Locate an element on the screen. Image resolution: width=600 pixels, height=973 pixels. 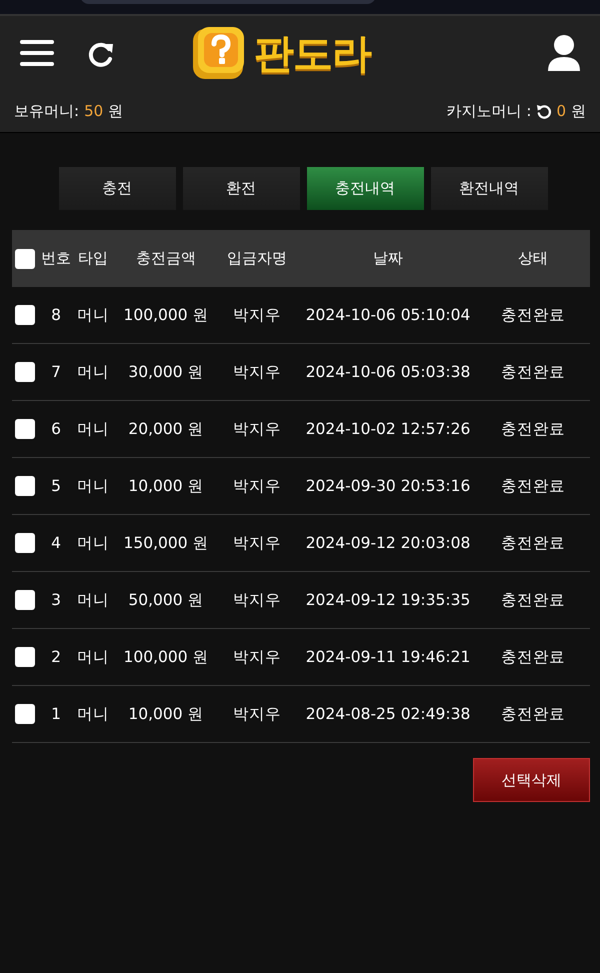
table-cell-text: 150,000 원 is located at coordinates (166, 543).